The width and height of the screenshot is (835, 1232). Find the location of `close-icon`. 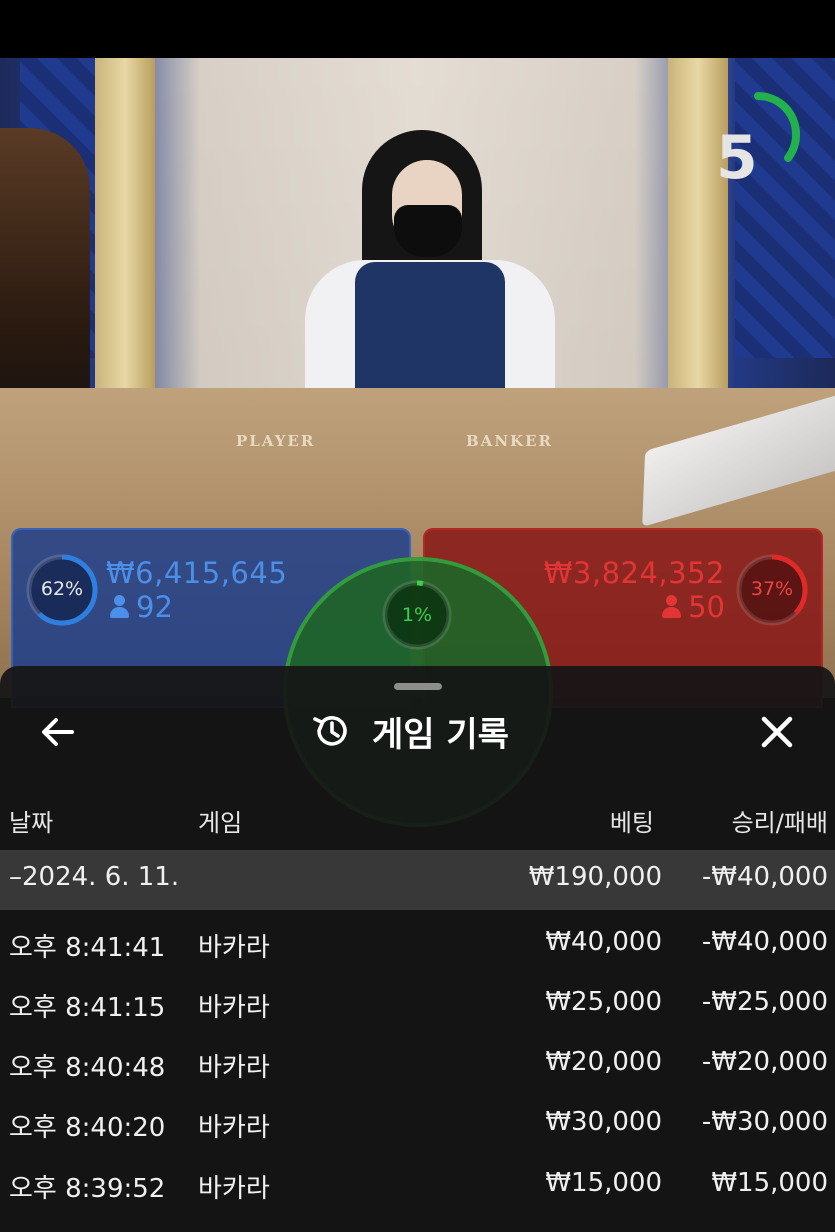

close-icon is located at coordinates (777, 732).